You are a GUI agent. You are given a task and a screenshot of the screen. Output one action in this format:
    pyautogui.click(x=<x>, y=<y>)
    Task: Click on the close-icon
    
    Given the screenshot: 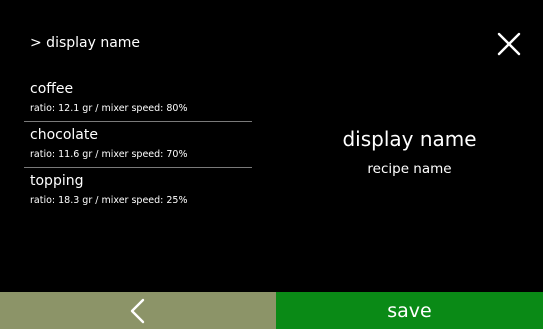 What is the action you would take?
    pyautogui.click(x=509, y=44)
    